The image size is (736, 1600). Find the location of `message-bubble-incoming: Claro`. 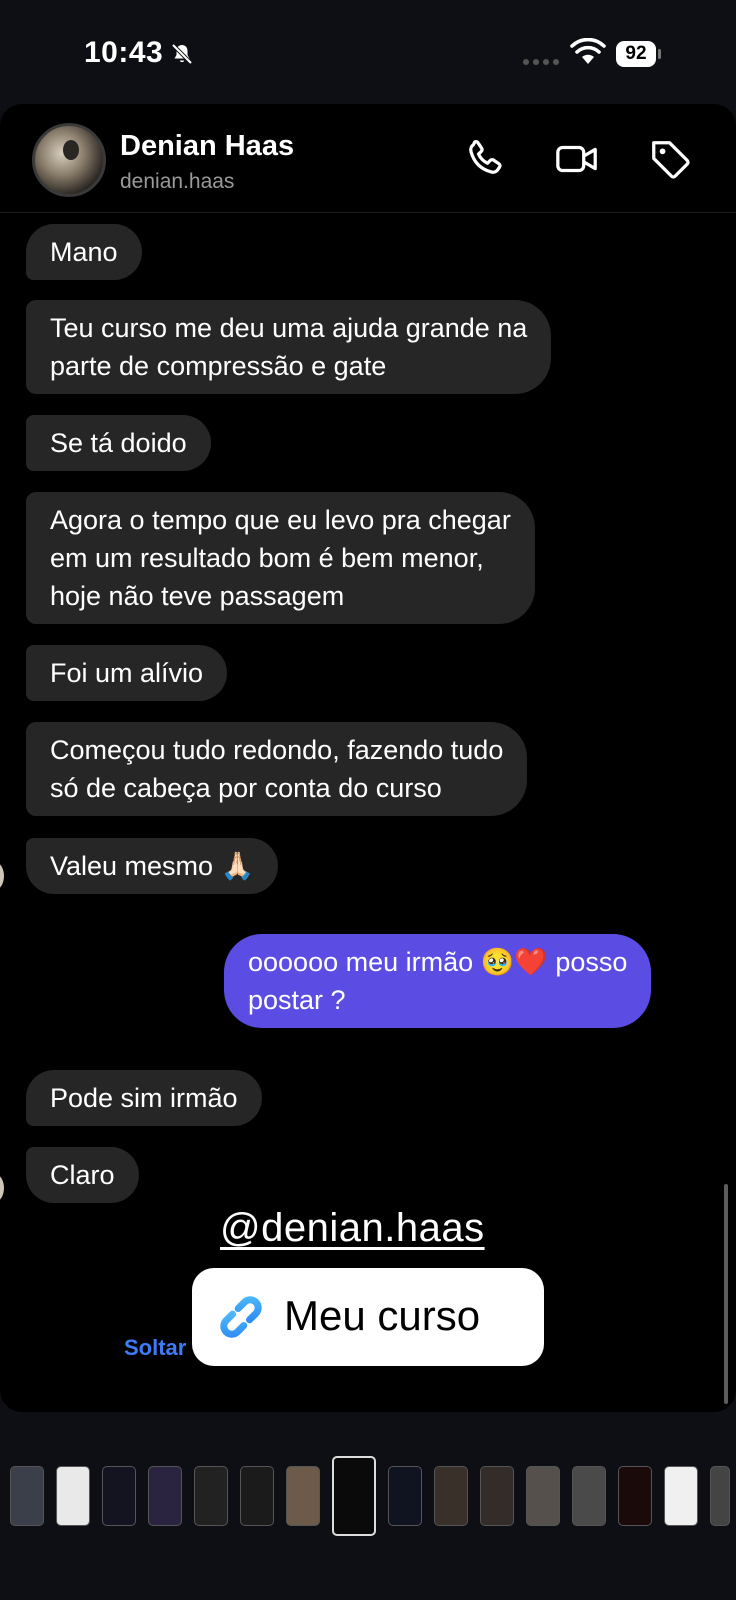

message-bubble-incoming: Claro is located at coordinates (82, 1175).